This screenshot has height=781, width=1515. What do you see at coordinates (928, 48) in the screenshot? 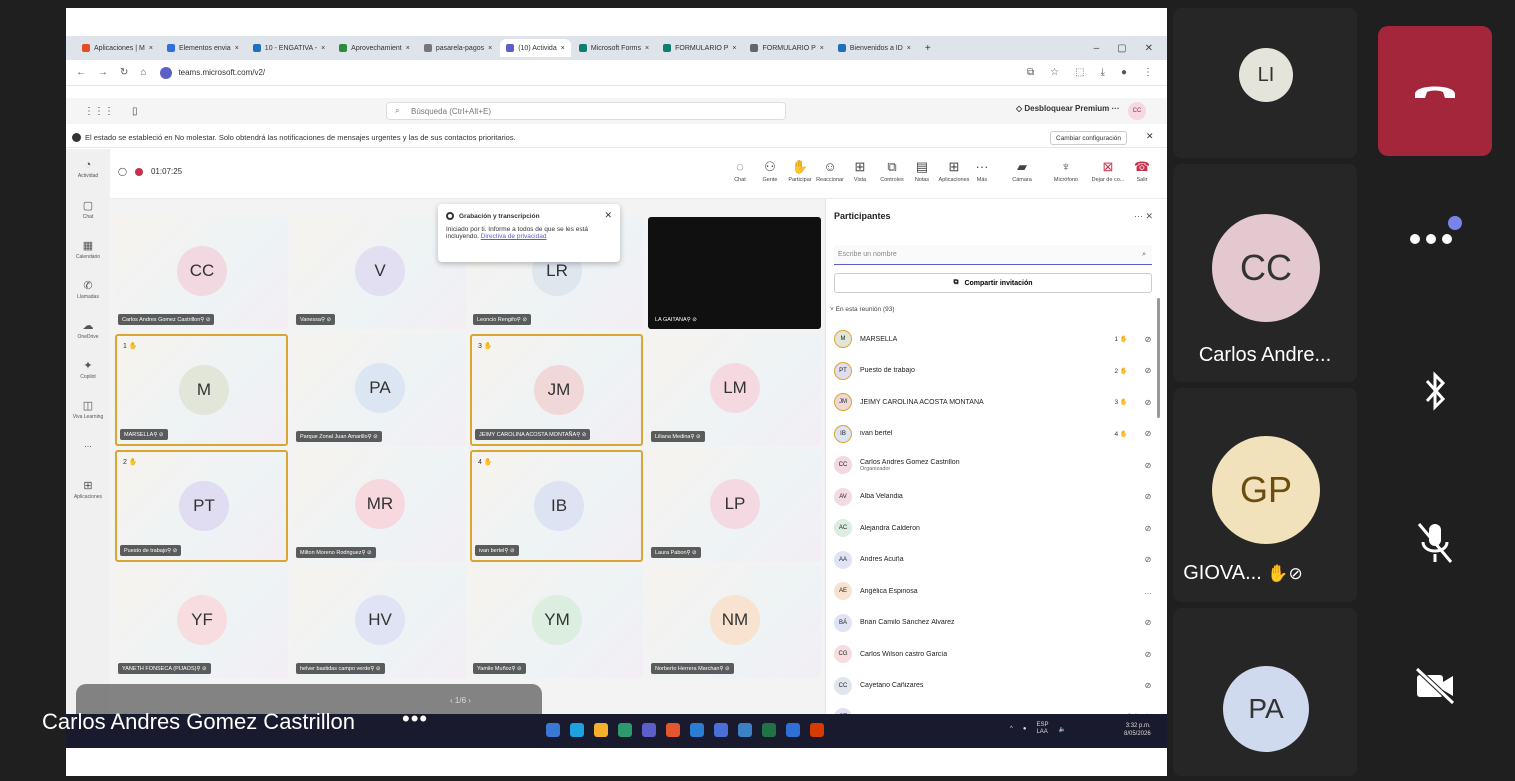
I see `new-tab-icon: +` at bounding box center [928, 48].